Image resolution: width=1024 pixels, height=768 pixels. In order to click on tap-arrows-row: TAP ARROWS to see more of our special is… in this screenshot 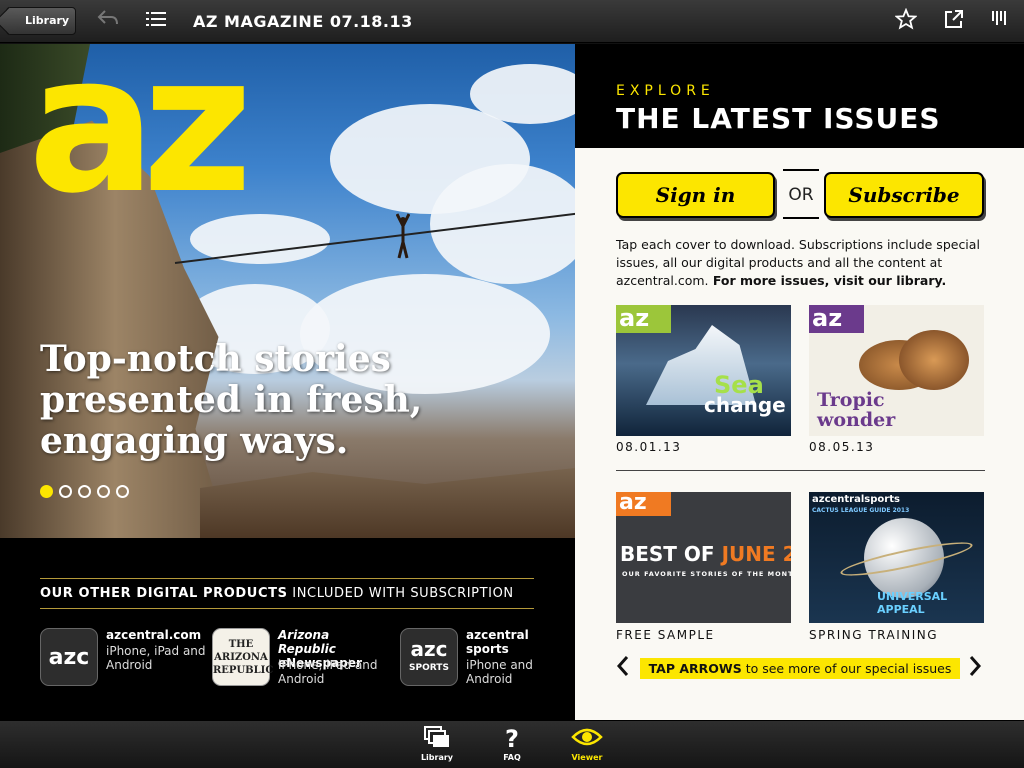, I will do `click(800, 668)`.